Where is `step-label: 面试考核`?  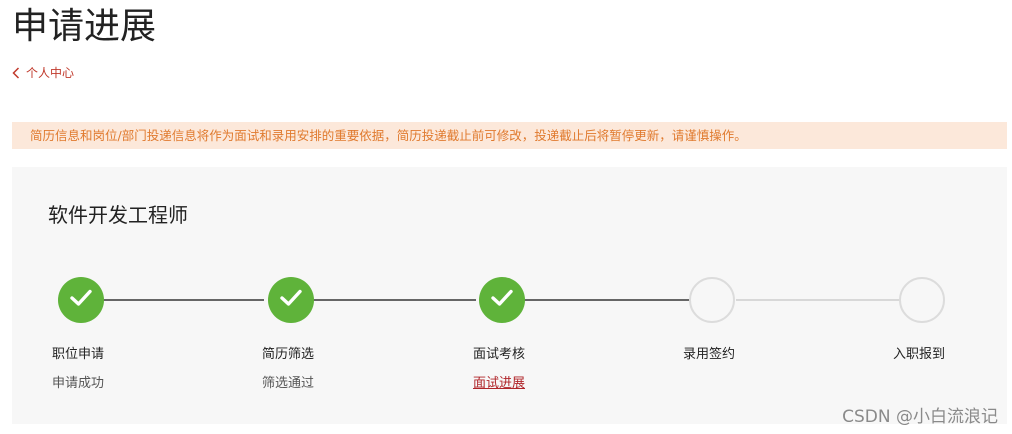
step-label: 面试考核 is located at coordinates (499, 354).